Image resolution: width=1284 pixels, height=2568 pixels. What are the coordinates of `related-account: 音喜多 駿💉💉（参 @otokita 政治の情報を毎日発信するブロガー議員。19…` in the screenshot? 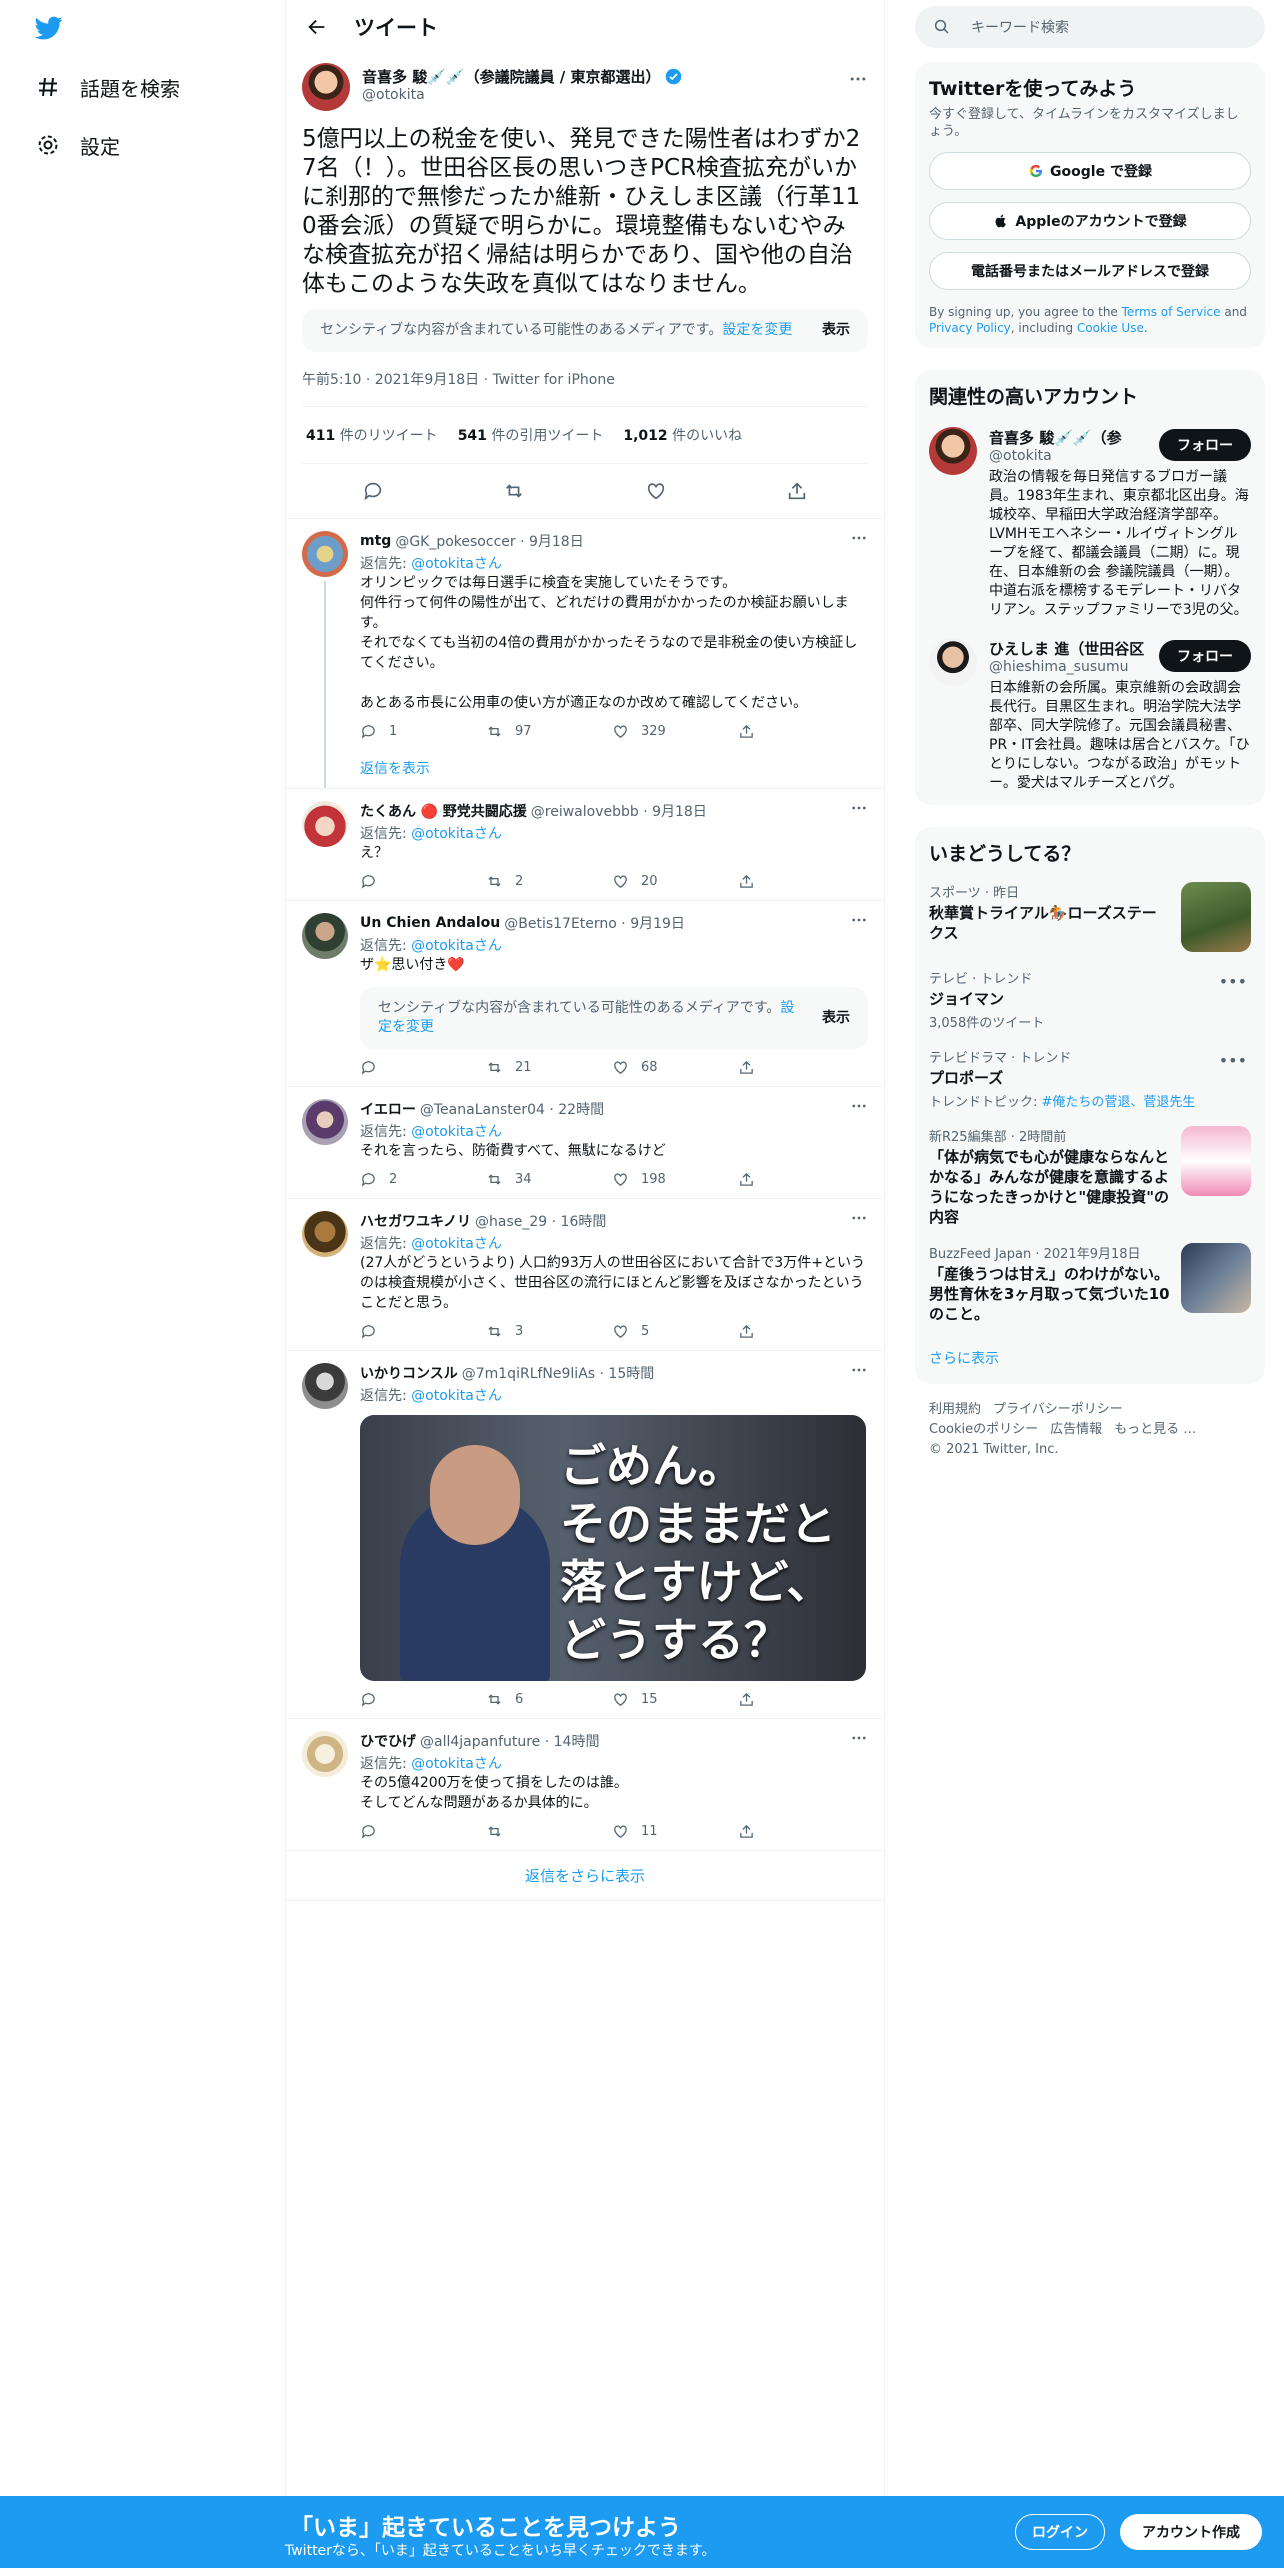 It's located at (1090, 523).